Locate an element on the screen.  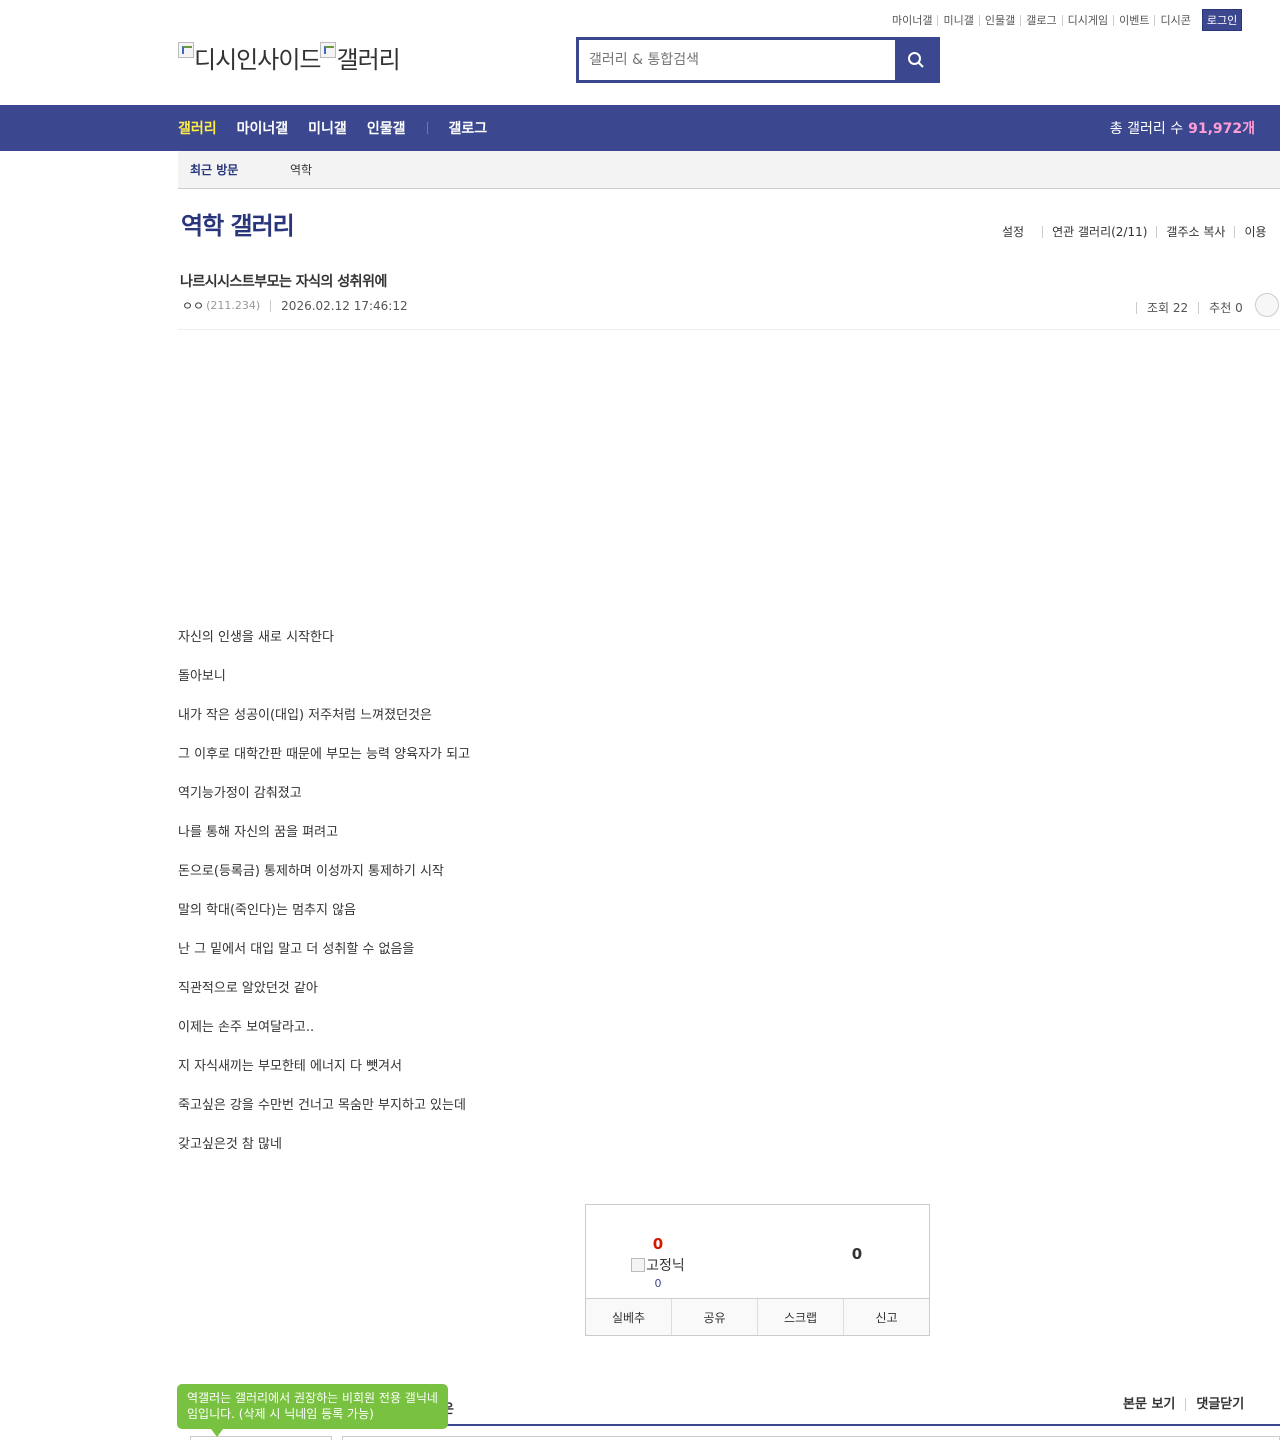
post-body-line: 갖고싶은것 참 많네 is located at coordinates (230, 1144).